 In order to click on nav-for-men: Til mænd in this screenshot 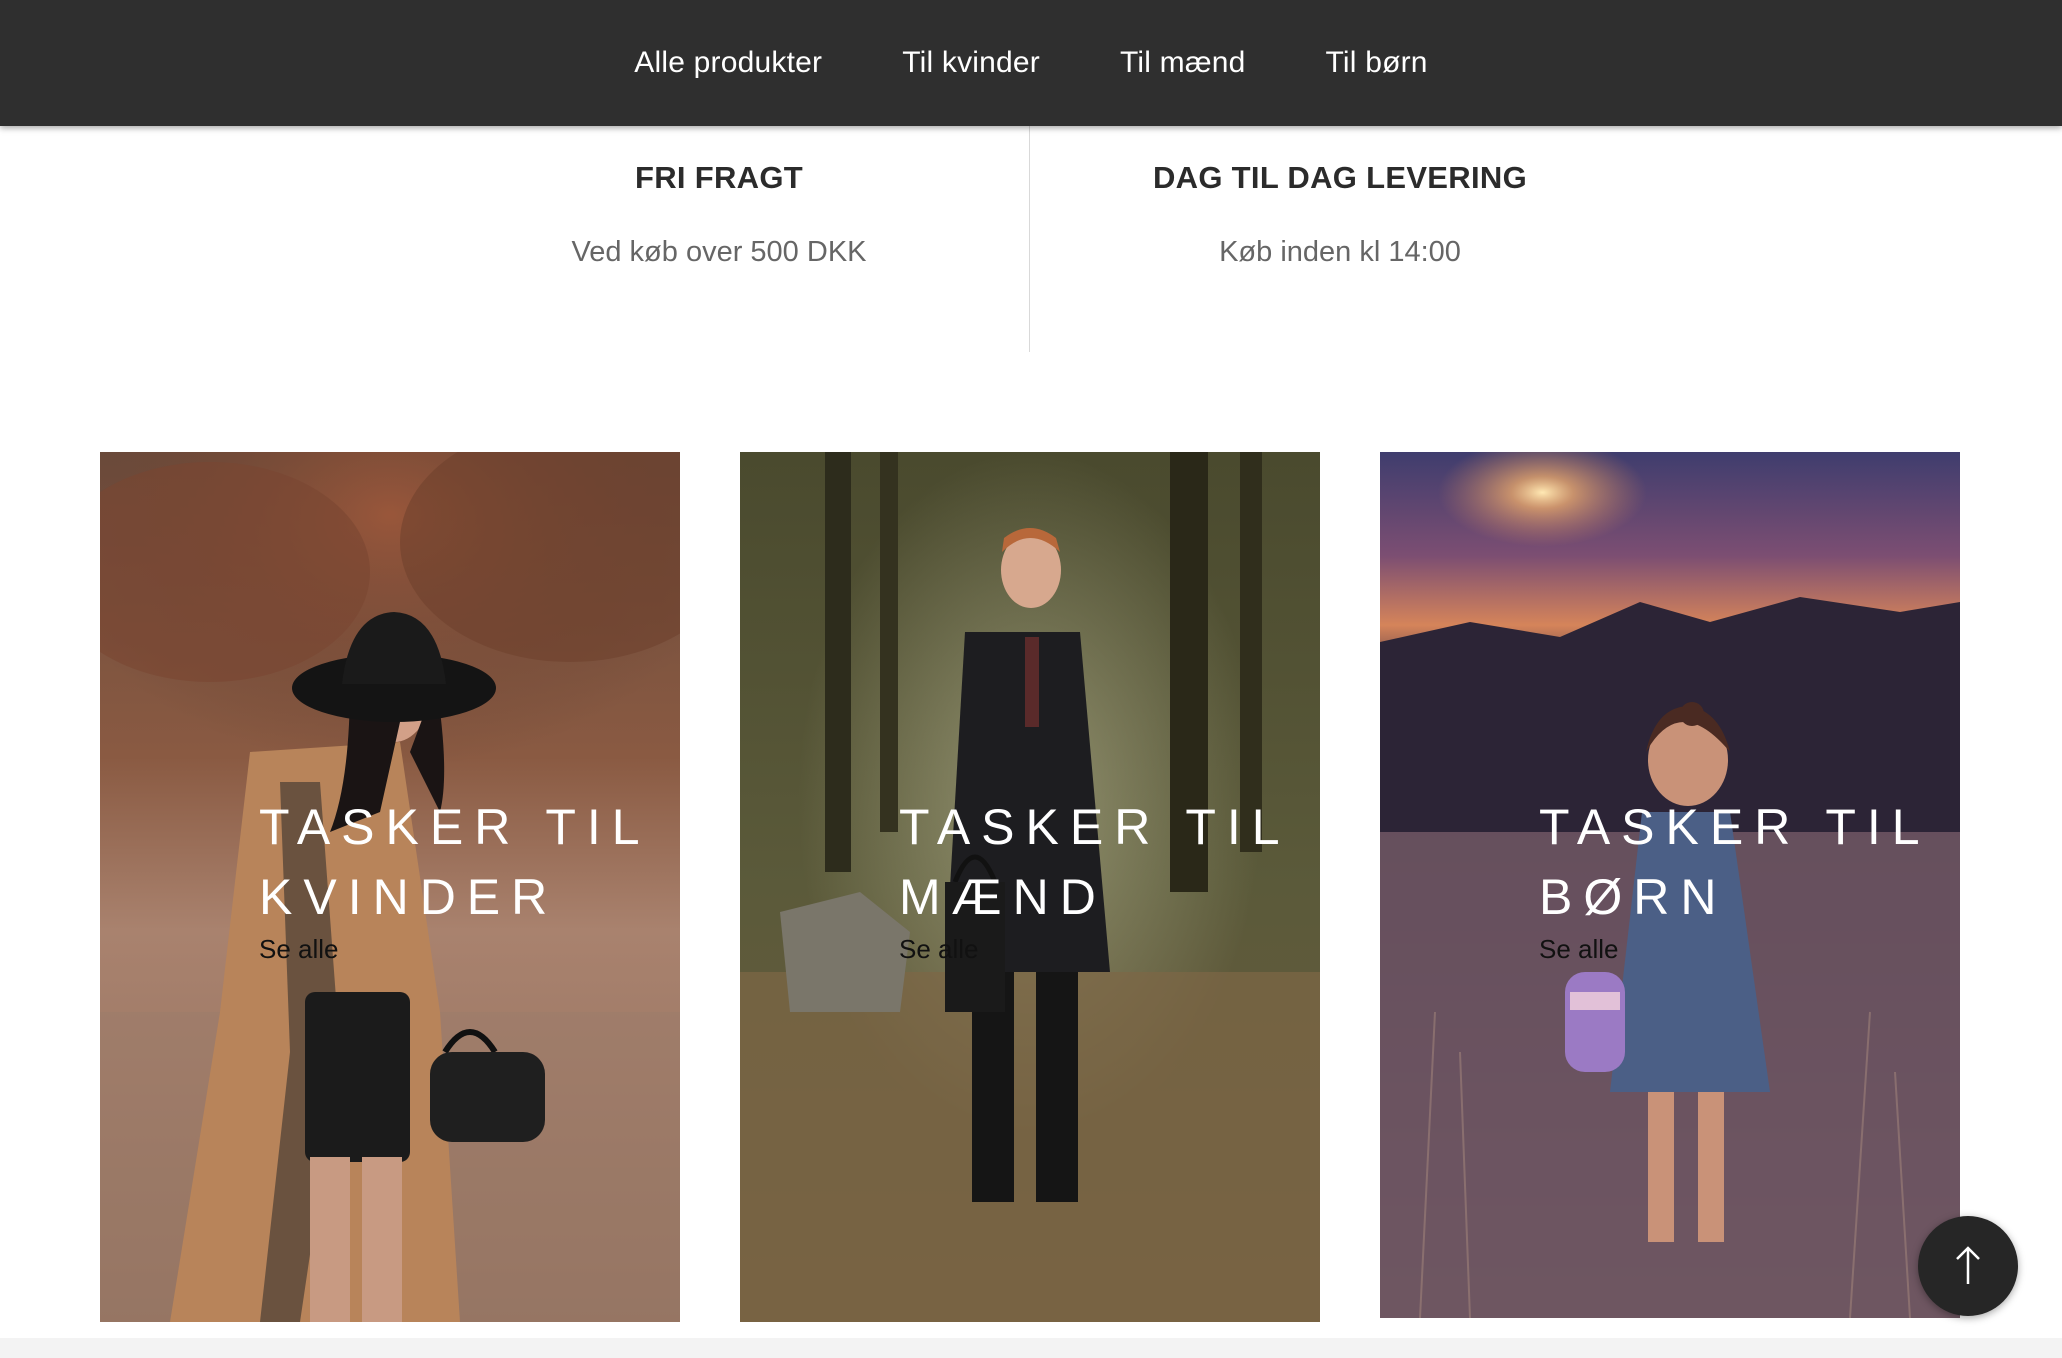, I will do `click(1183, 63)`.